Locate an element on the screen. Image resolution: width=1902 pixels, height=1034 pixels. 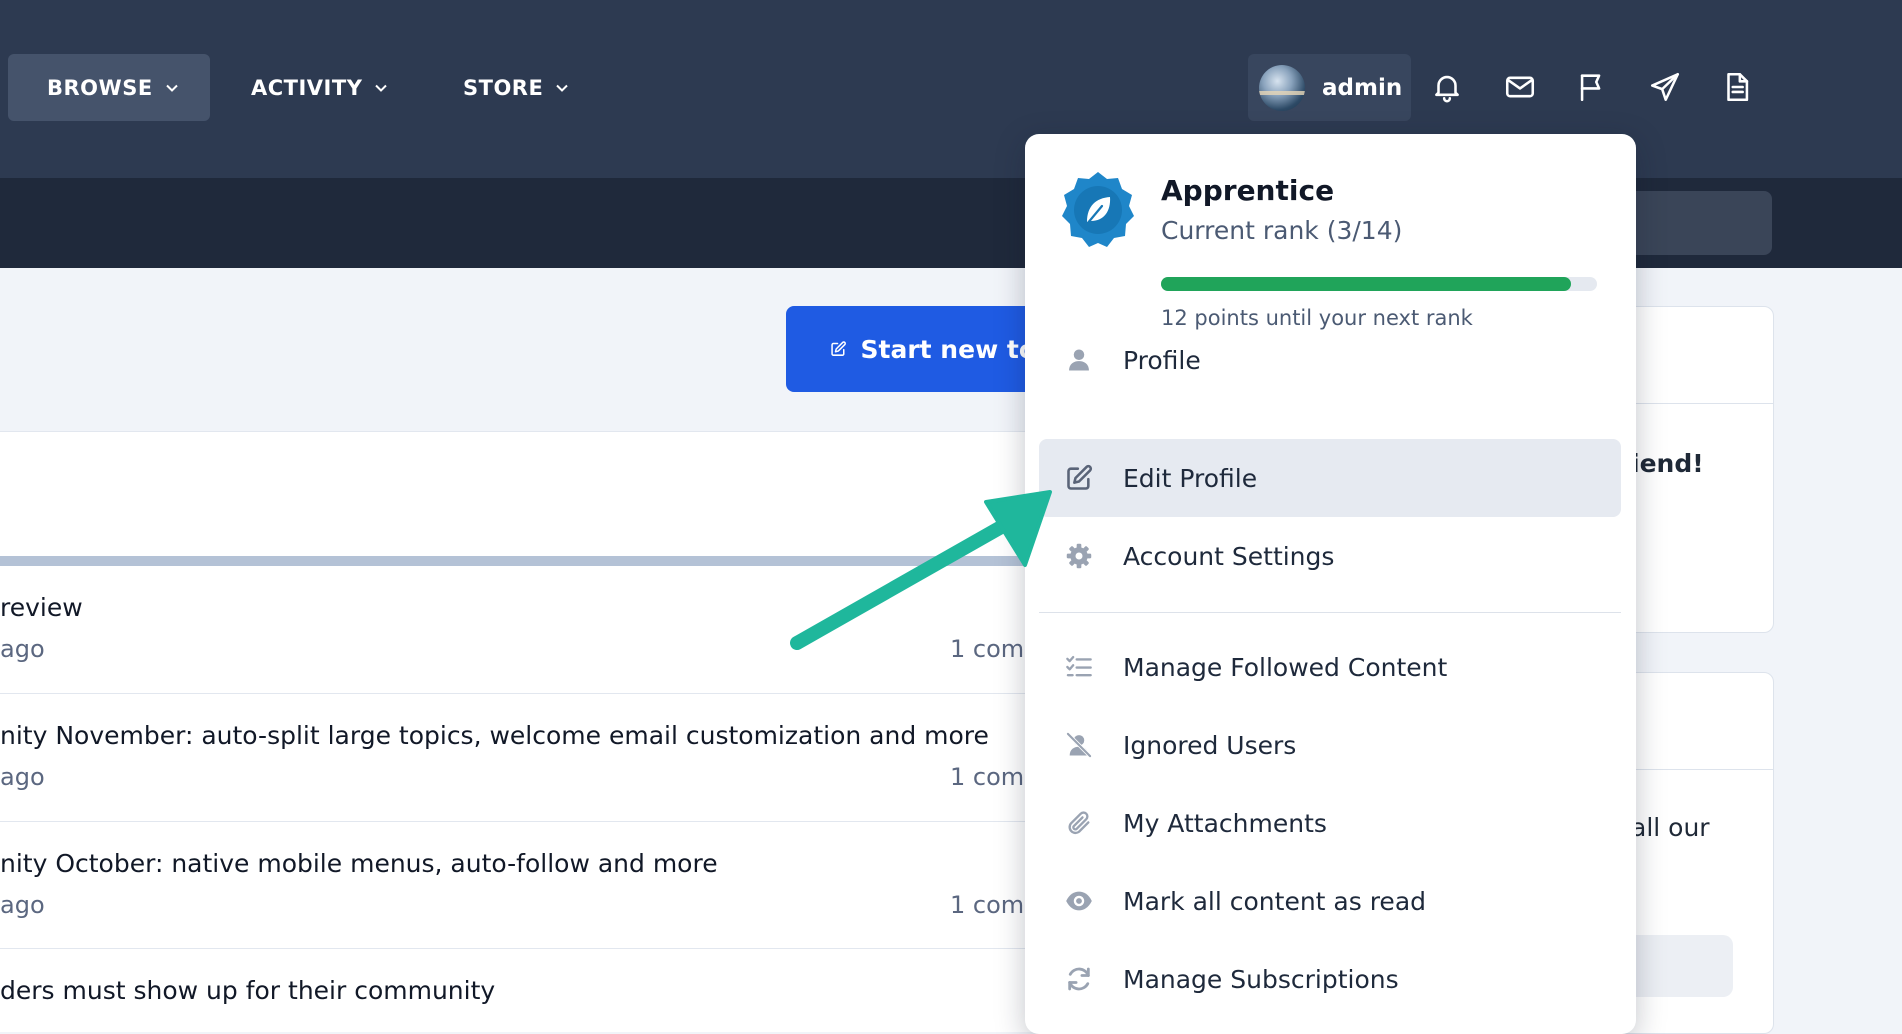
menu-item-manage-subscriptions: Manage Subscriptions is located at coordinates (1330, 979).